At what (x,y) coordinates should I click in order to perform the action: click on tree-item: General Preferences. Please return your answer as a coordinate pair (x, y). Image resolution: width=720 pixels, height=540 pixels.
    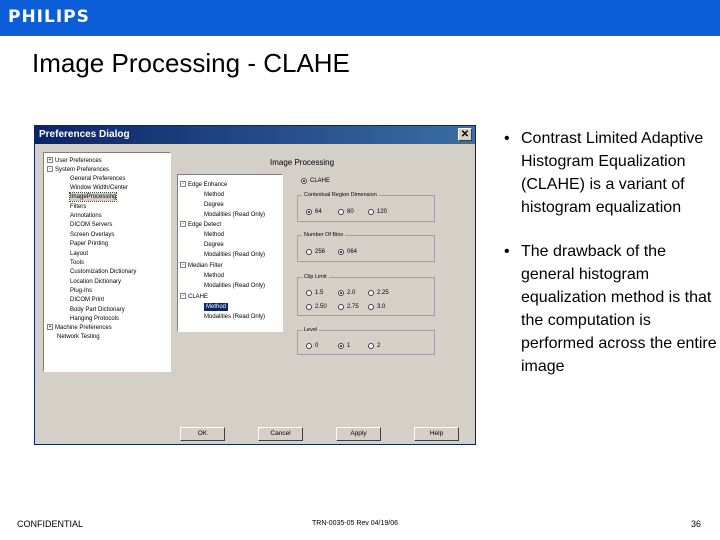
    Looking at the image, I should click on (97, 179).